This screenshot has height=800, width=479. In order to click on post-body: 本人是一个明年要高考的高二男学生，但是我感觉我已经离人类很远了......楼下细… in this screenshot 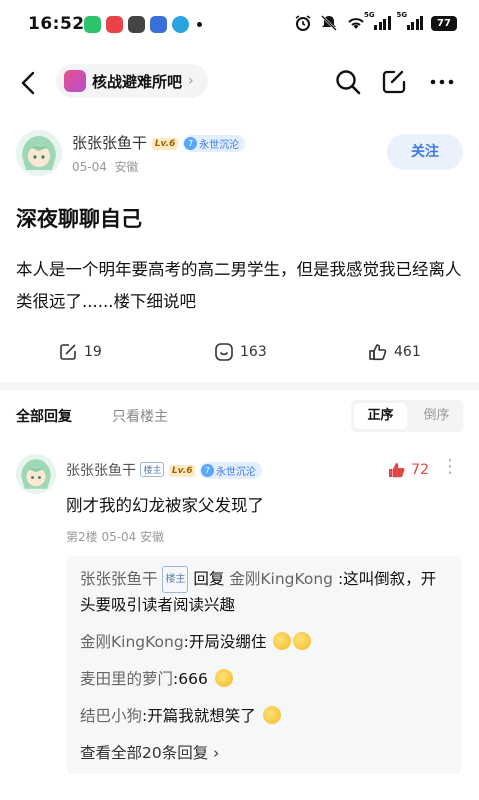, I will do `click(239, 285)`.